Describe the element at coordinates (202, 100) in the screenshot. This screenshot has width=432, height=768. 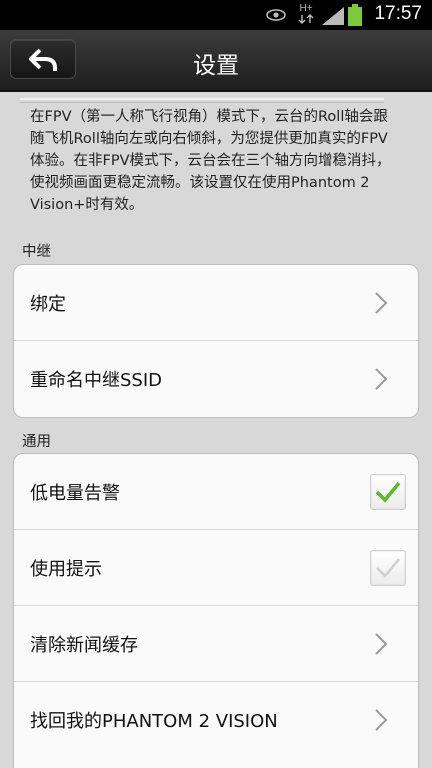
I see `previous-card-edge` at that location.